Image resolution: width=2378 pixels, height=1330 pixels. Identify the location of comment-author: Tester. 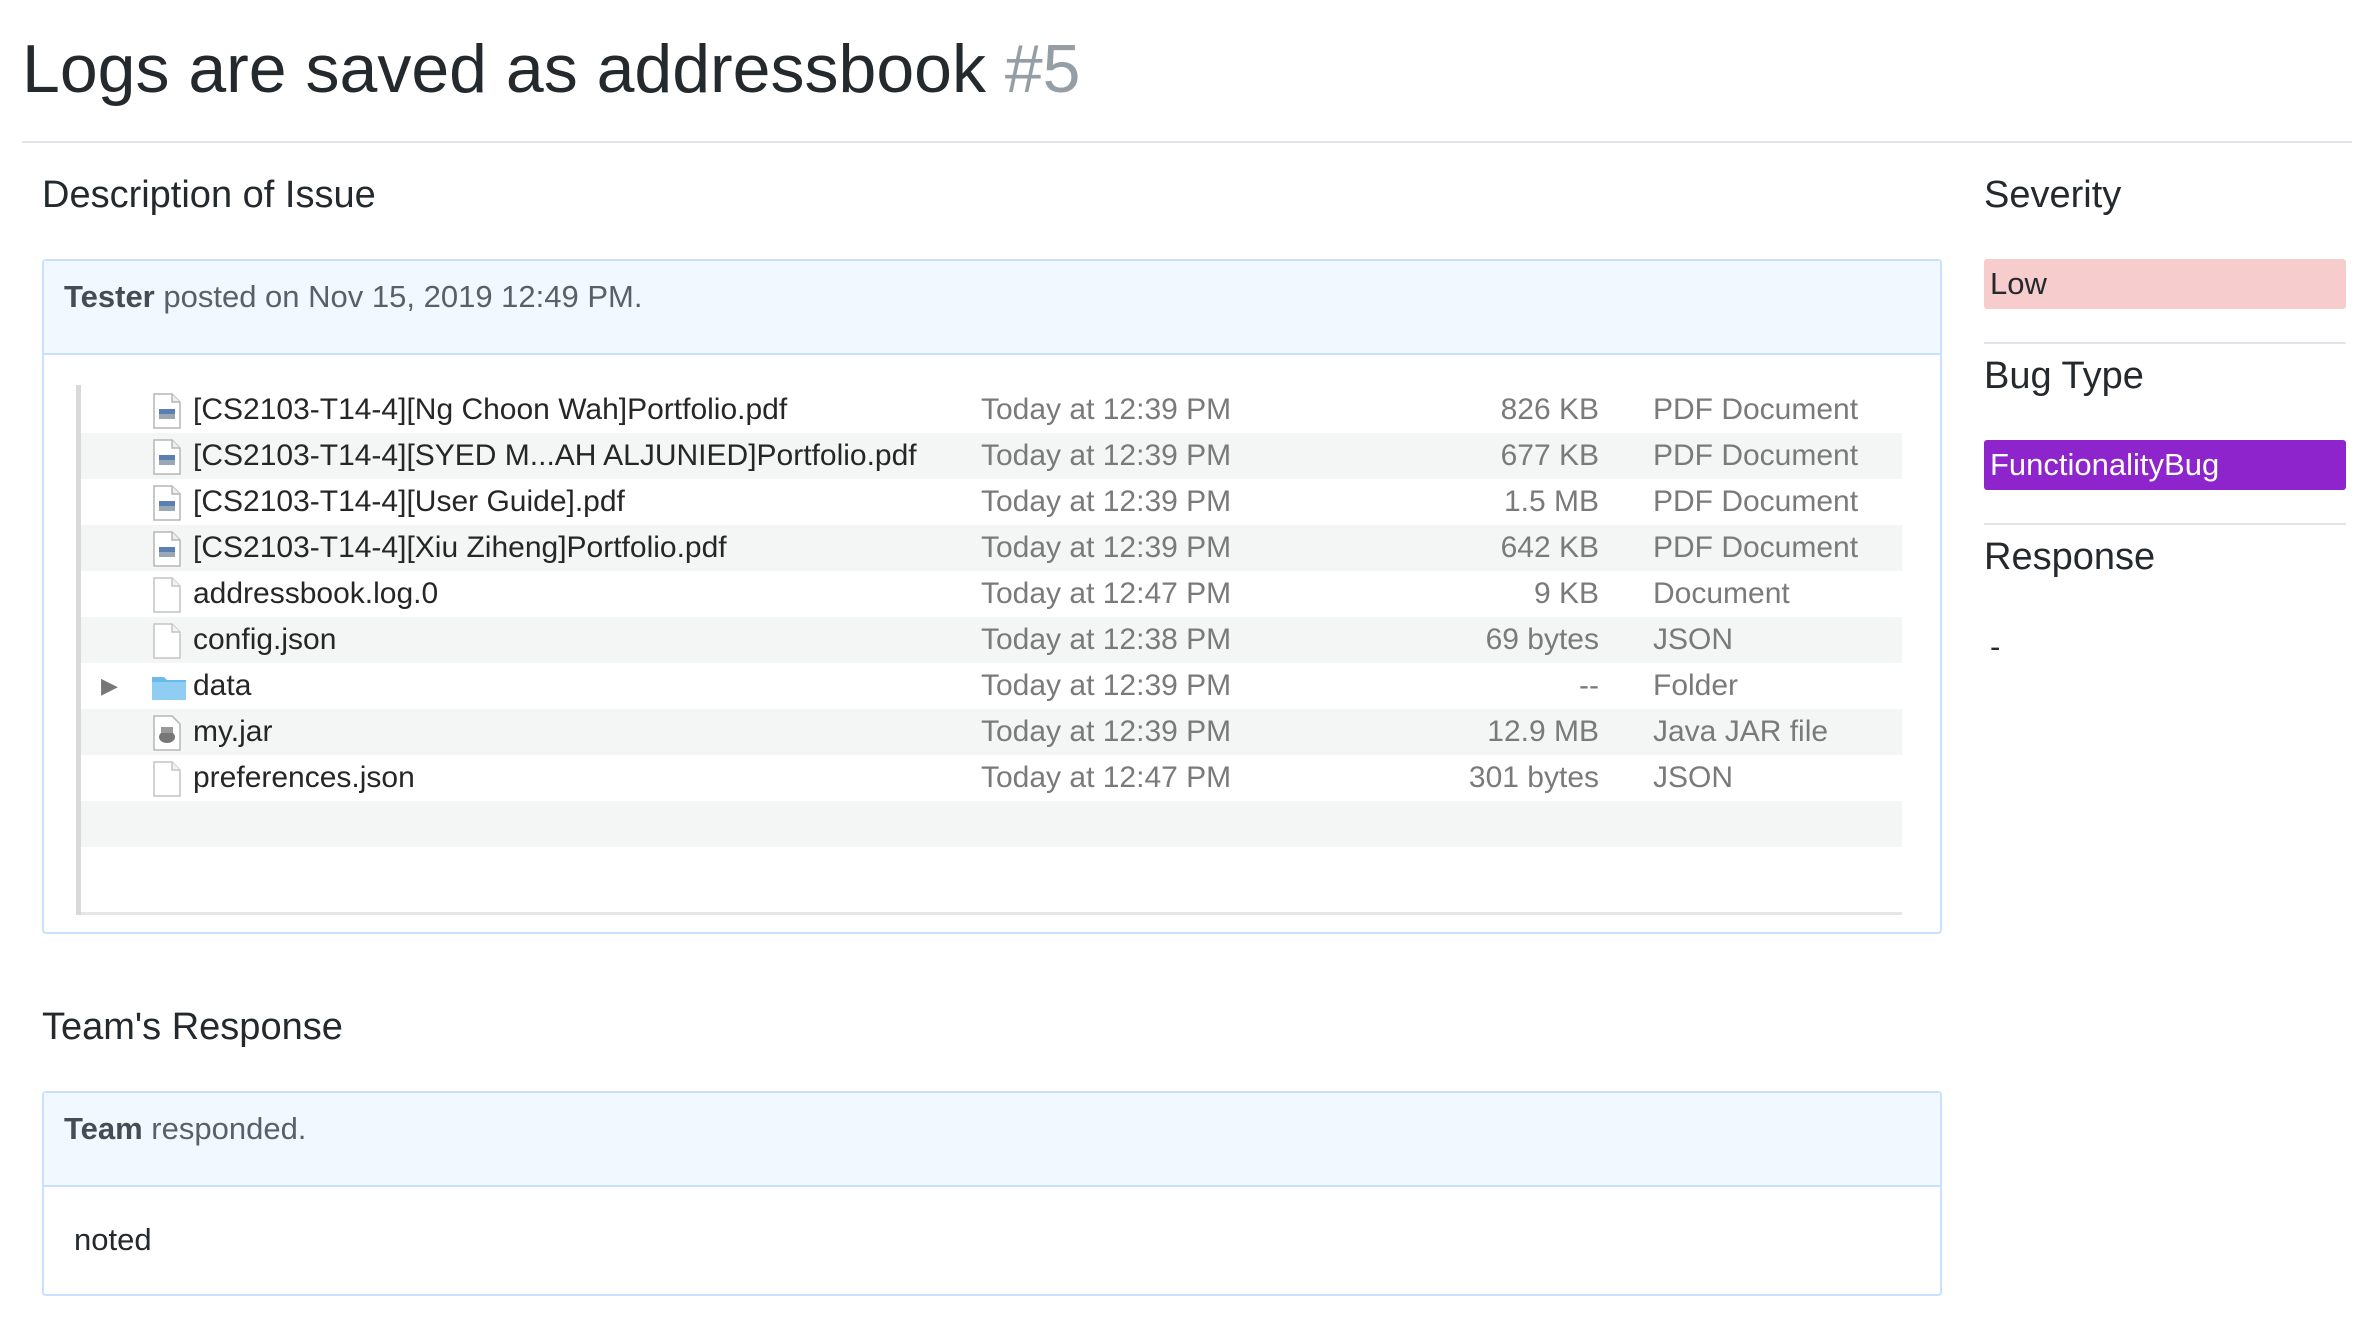
(109, 296).